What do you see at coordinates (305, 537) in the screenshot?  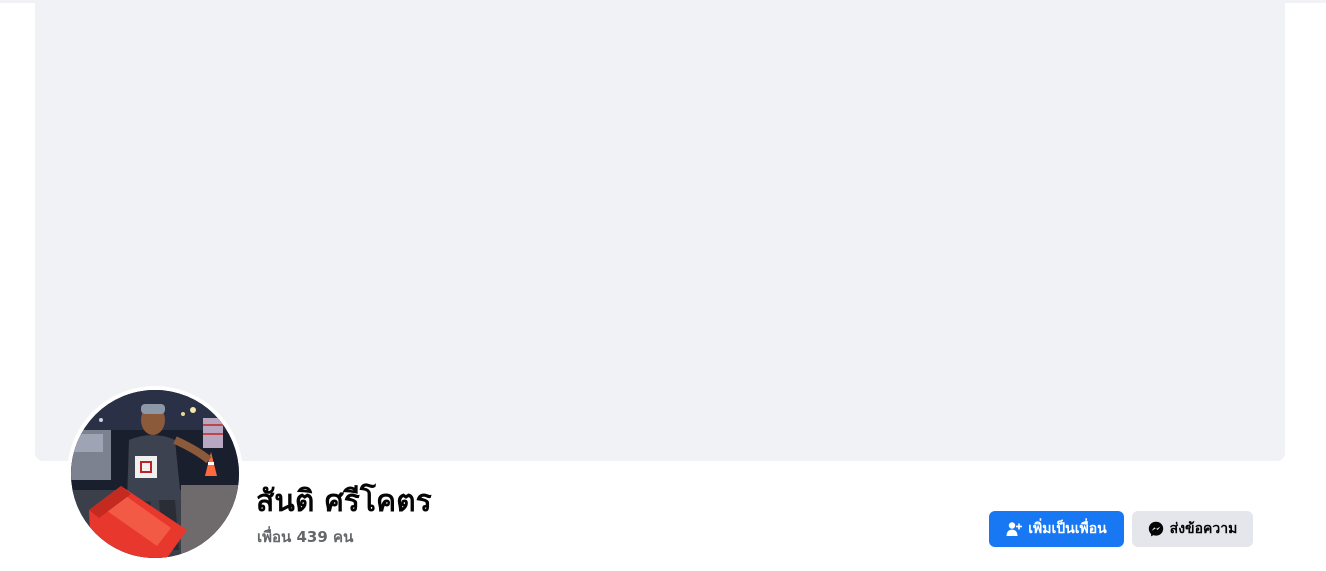 I see `friends-count: เพื่อน 439 คน` at bounding box center [305, 537].